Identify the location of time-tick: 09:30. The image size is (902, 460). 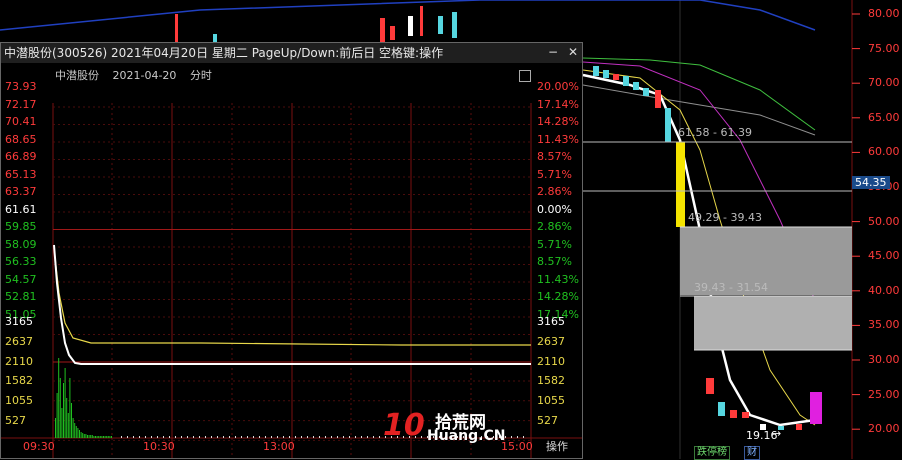
(39, 446).